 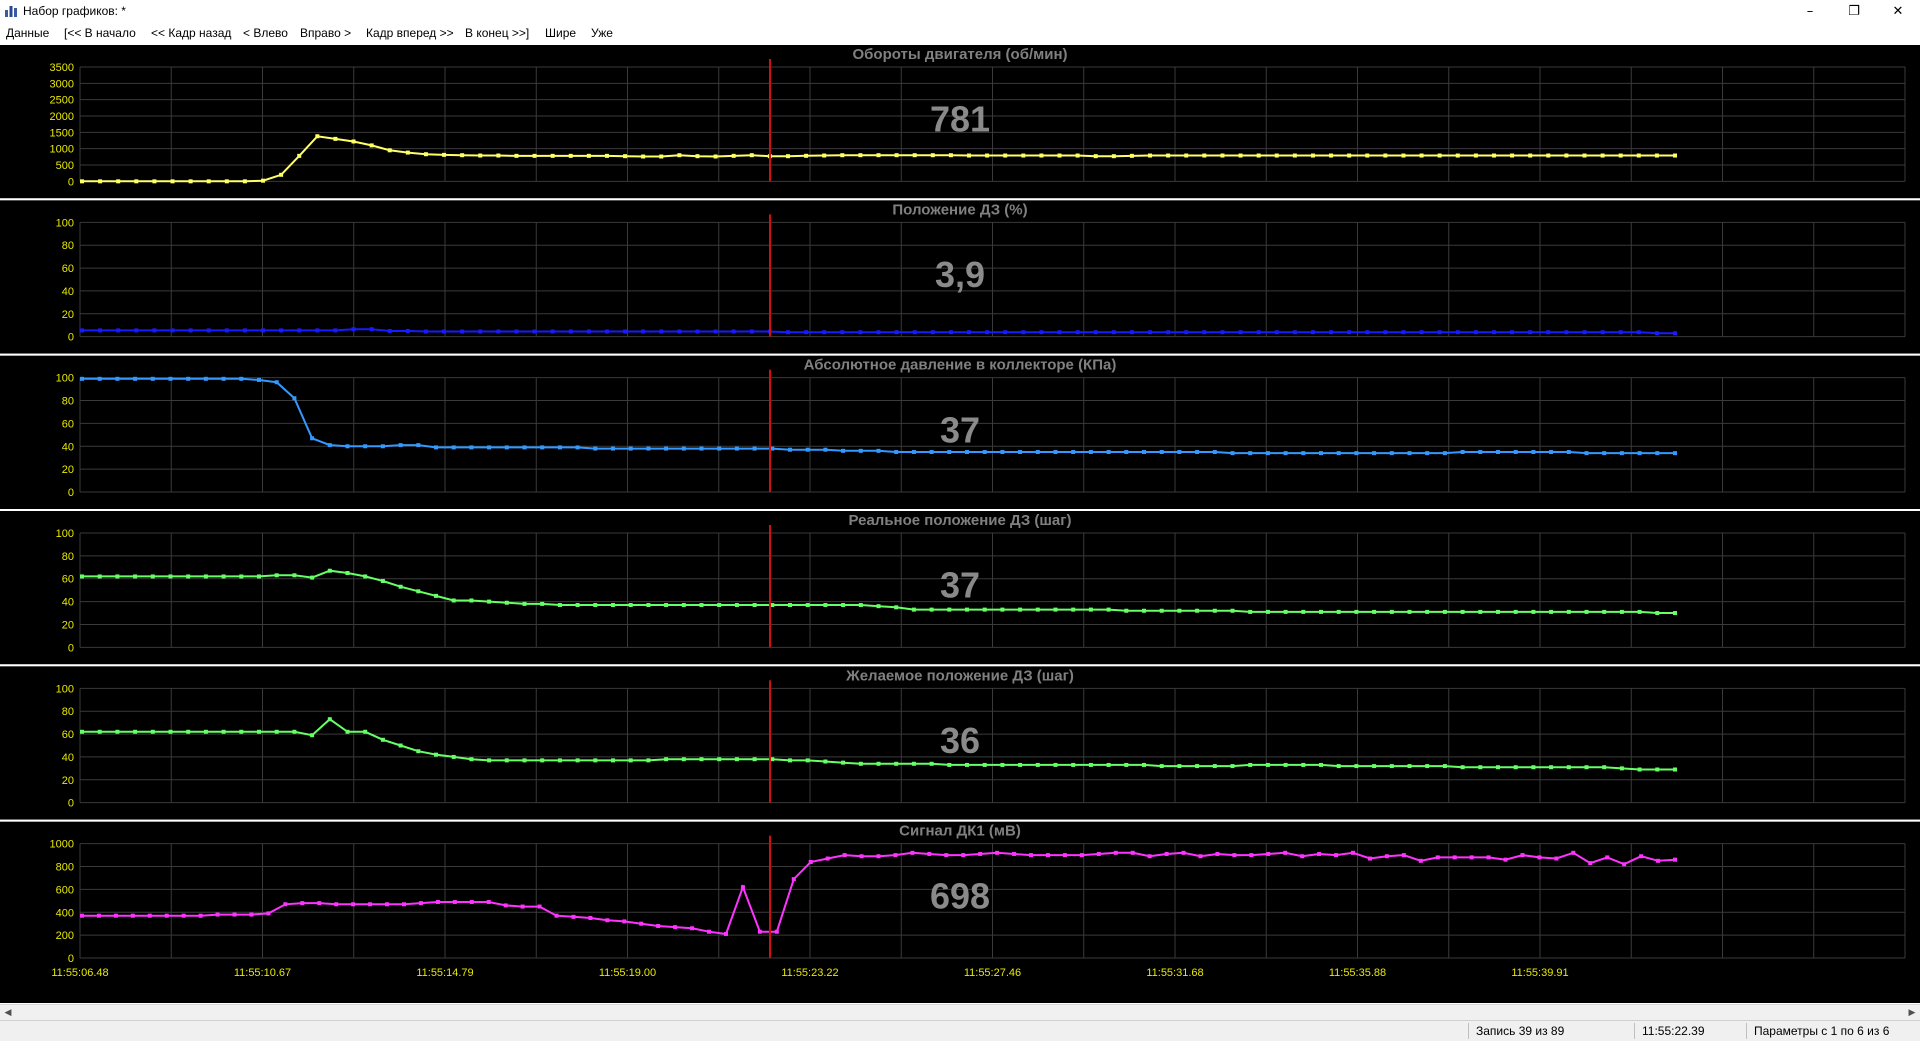 I want to click on current-value: 698, so click(x=960, y=895).